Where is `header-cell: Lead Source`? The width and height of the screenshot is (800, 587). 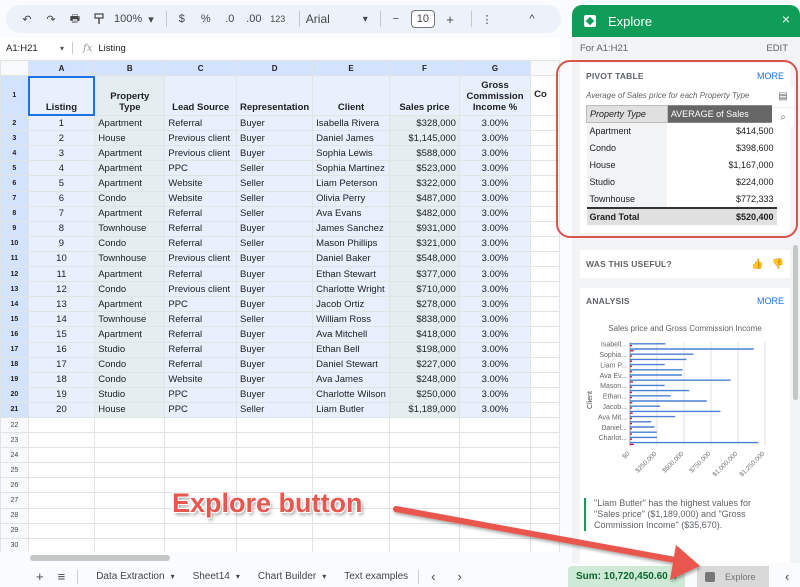 header-cell: Lead Source is located at coordinates (201, 96).